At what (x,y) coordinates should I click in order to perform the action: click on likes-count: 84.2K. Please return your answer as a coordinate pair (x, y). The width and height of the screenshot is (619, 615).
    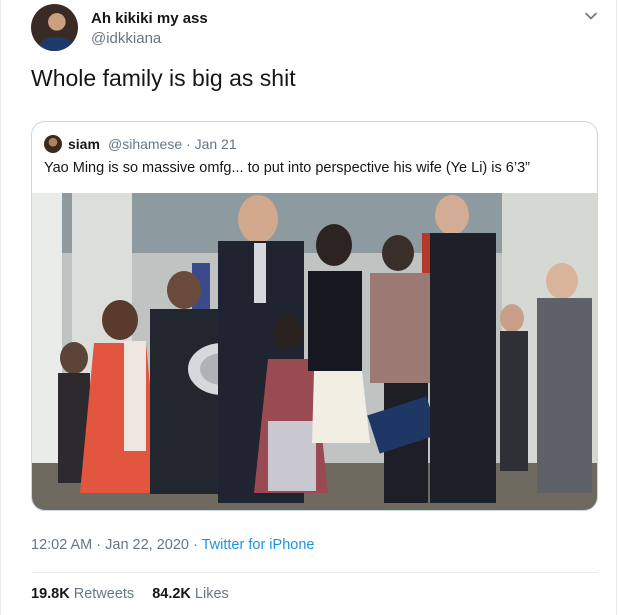
    Looking at the image, I should click on (171, 594).